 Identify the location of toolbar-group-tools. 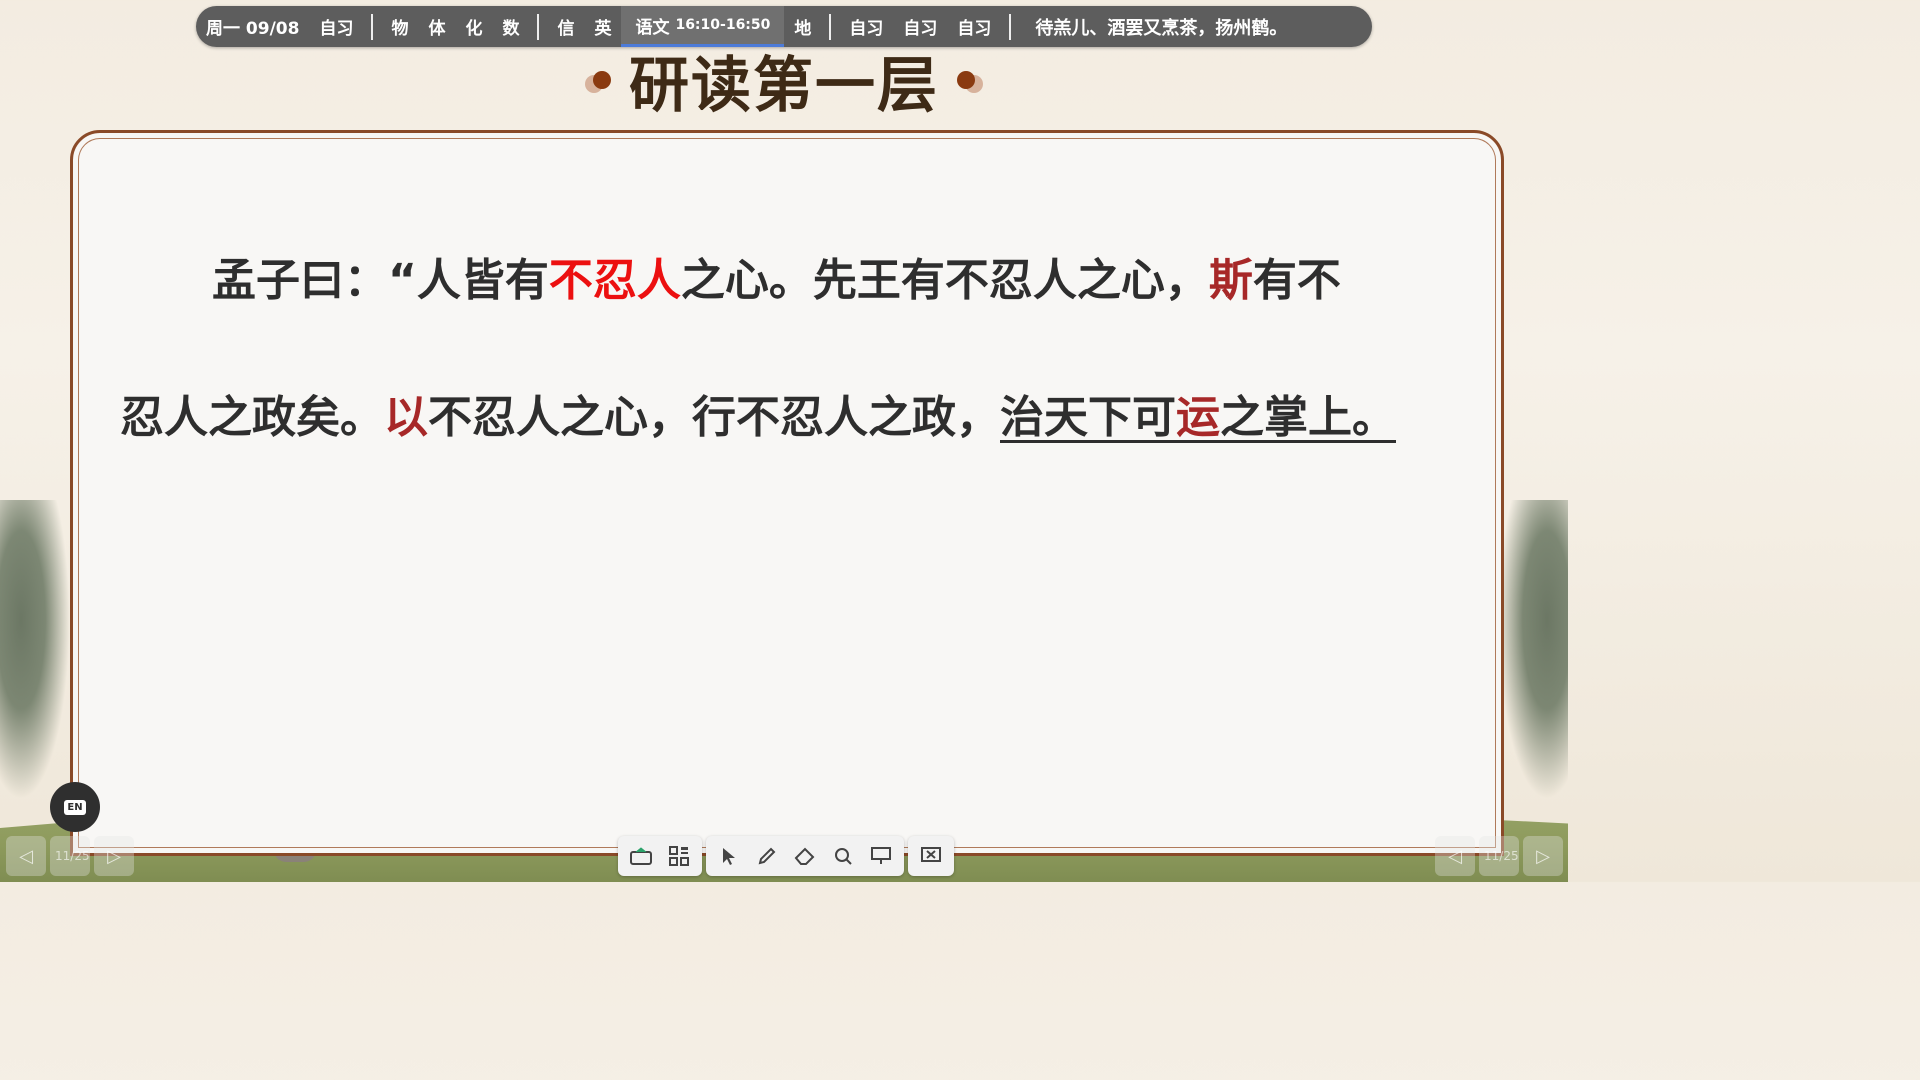
(805, 856).